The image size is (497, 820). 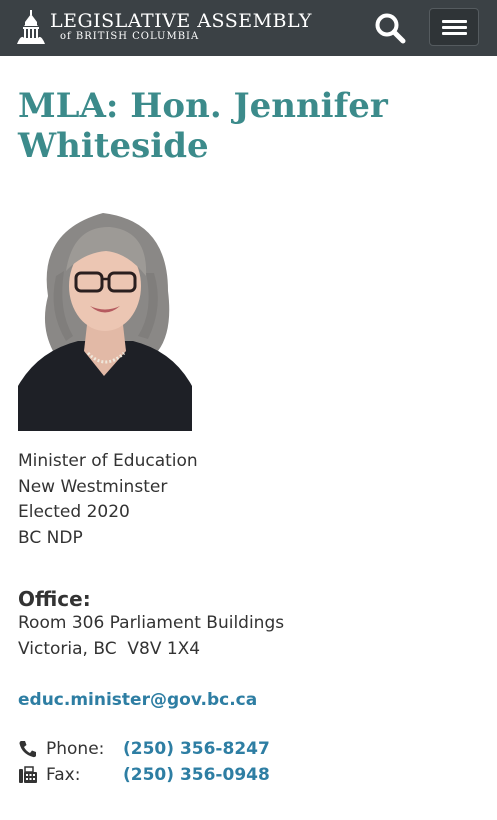 I want to click on hamburger-menu-button, so click(x=454, y=27).